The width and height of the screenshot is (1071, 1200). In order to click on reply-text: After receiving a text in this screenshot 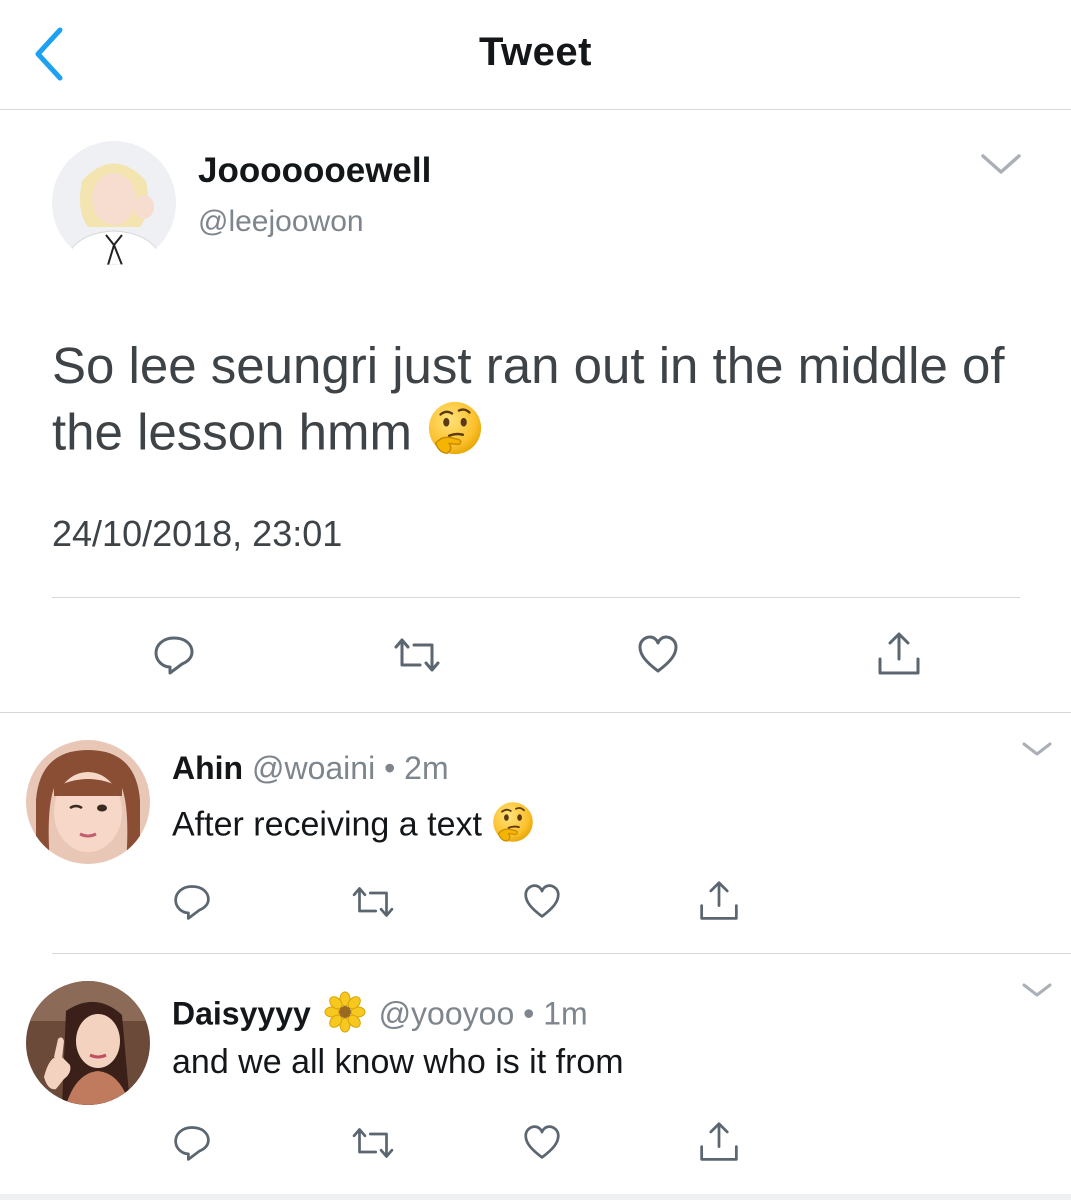, I will do `click(353, 826)`.